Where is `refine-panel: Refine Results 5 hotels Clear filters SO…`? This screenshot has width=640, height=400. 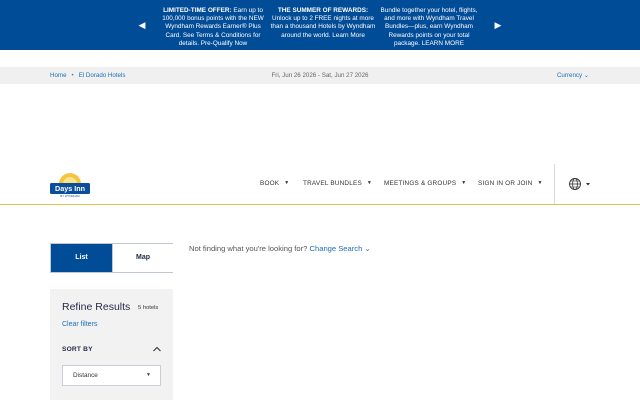 refine-panel: Refine Results 5 hotels Clear filters SO… is located at coordinates (111, 344).